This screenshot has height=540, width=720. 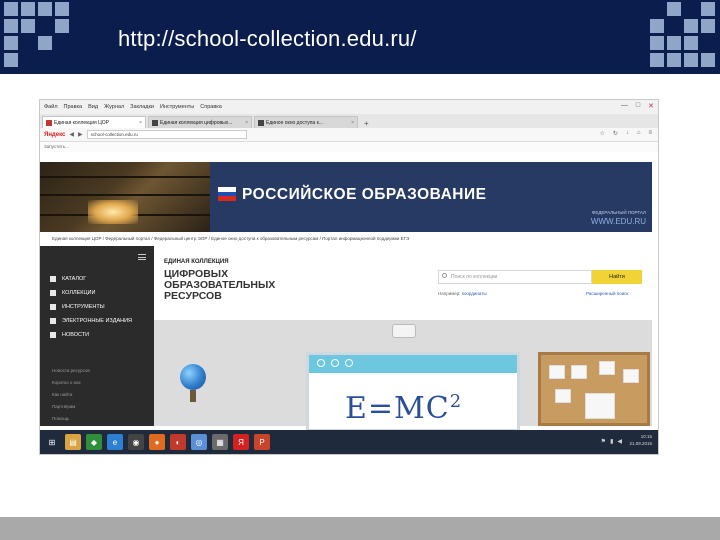 What do you see at coordinates (360, 37) in the screenshot?
I see `slide-header: http://school-collection.edu.ru/` at bounding box center [360, 37].